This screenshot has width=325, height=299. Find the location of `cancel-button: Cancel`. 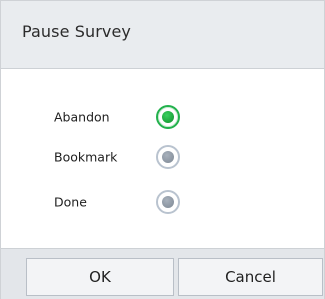

cancel-button: Cancel is located at coordinates (250, 277).